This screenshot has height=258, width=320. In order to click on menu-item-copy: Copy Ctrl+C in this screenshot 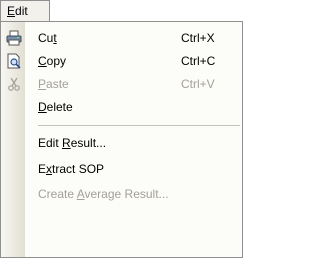, I will do `click(121, 61)`.